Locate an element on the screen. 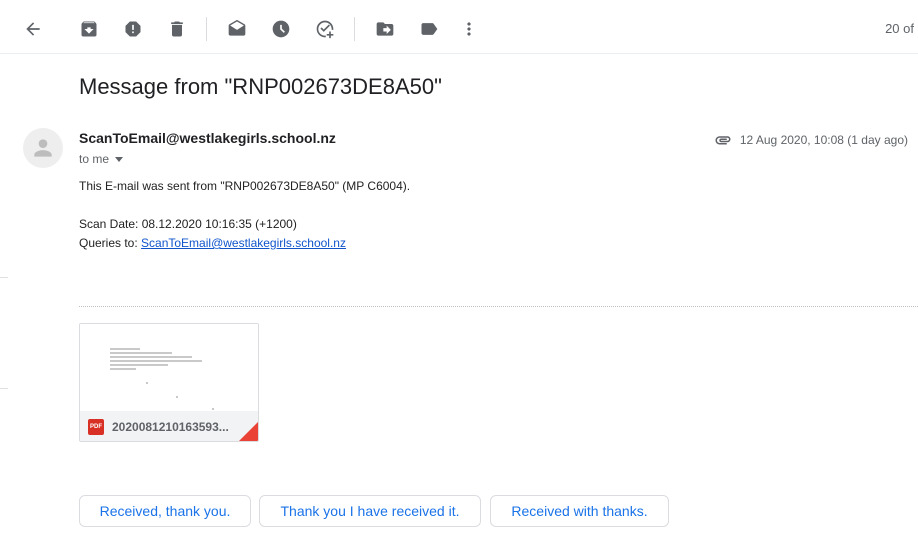 The width and height of the screenshot is (918, 540). delete-icon is located at coordinates (177, 29).